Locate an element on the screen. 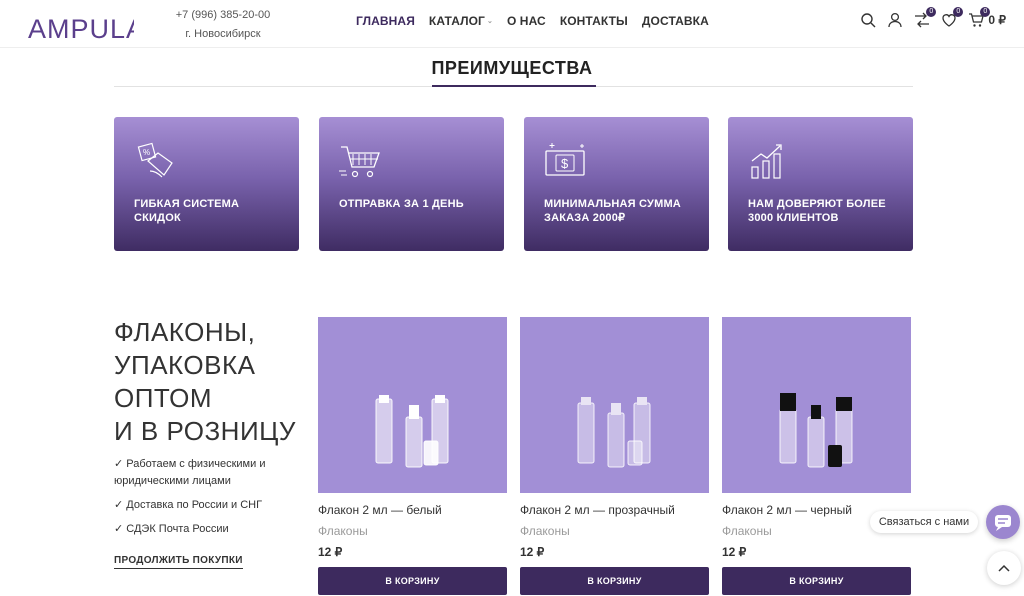 This screenshot has width=1024, height=596. wishlist-button: 0 is located at coordinates (952, 17).